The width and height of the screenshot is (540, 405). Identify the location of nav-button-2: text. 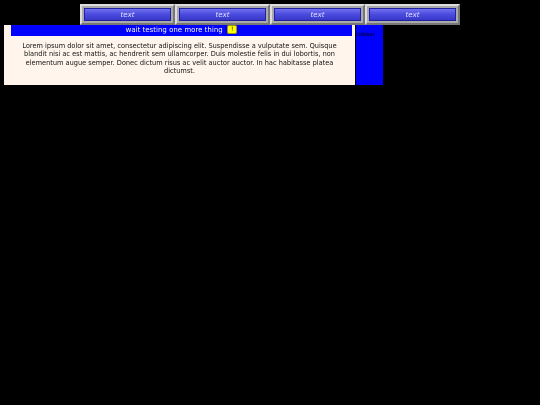
(222, 14).